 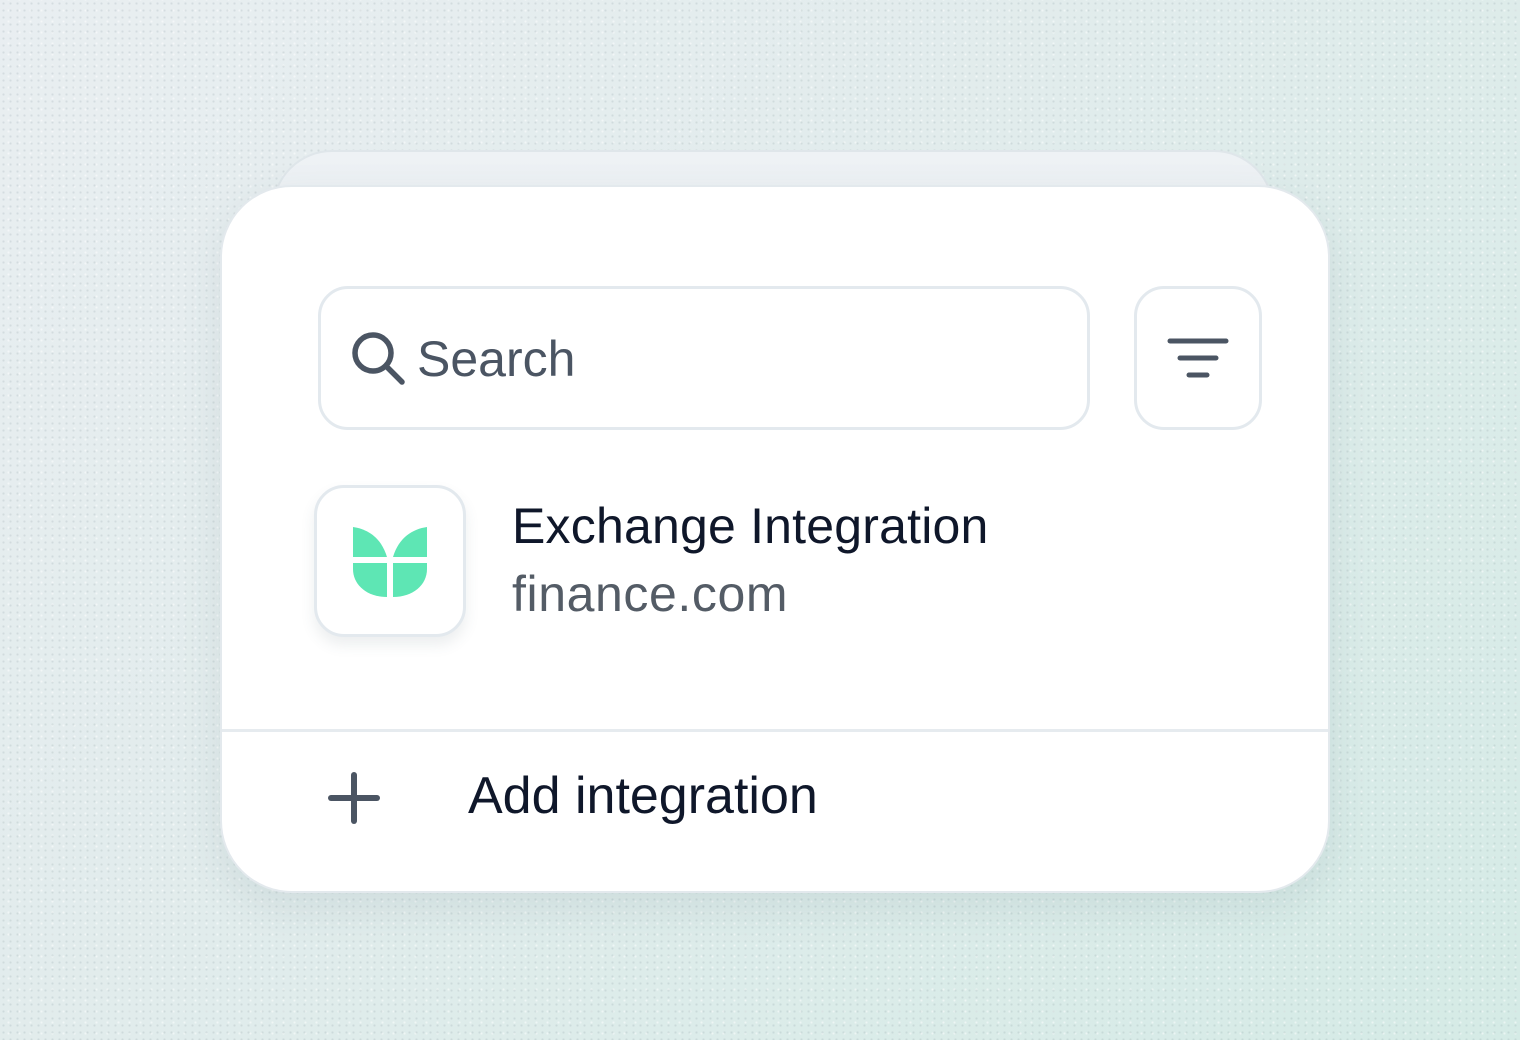 What do you see at coordinates (750, 526) in the screenshot?
I see `integration-name: Exchange Integration` at bounding box center [750, 526].